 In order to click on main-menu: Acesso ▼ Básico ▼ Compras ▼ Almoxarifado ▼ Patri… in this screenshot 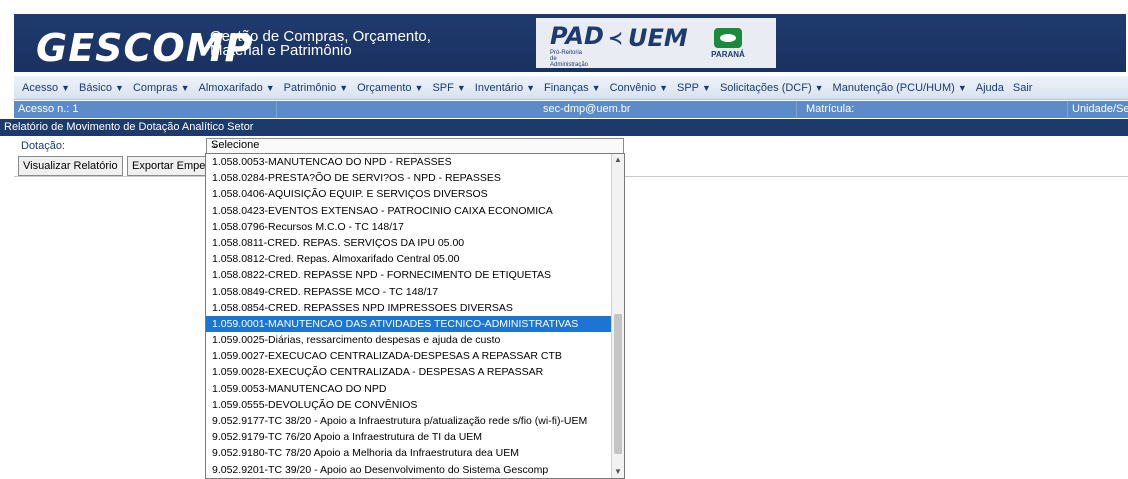, I will do `click(571, 88)`.